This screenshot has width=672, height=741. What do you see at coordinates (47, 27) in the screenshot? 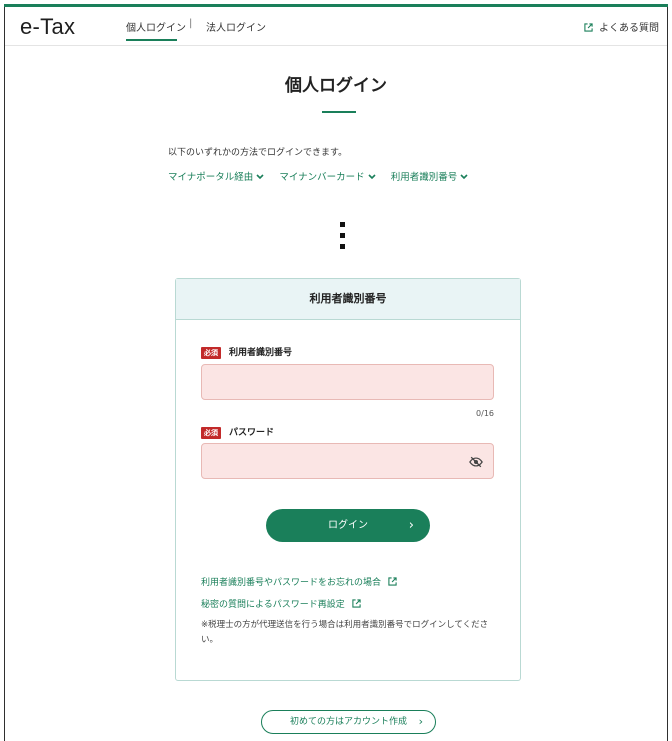
I see `etax-logo: e-Tax` at bounding box center [47, 27].